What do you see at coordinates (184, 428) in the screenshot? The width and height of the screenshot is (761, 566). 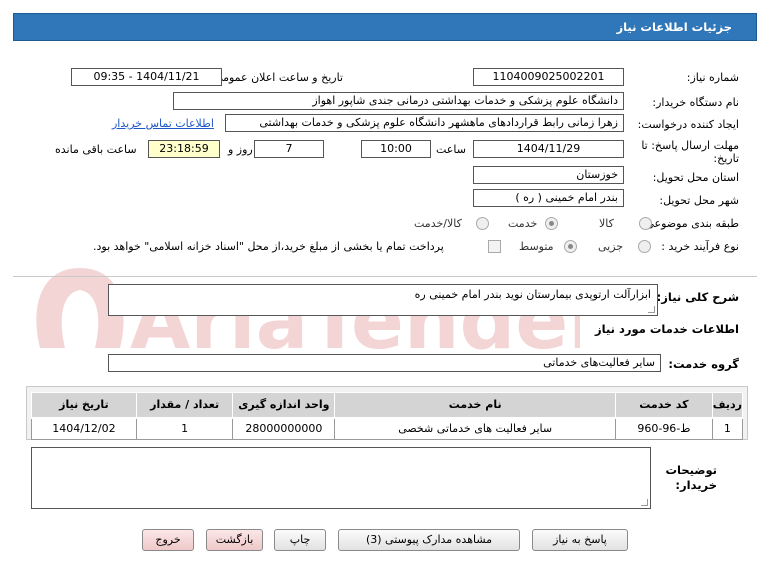 I see `cell-qty: 1` at bounding box center [184, 428].